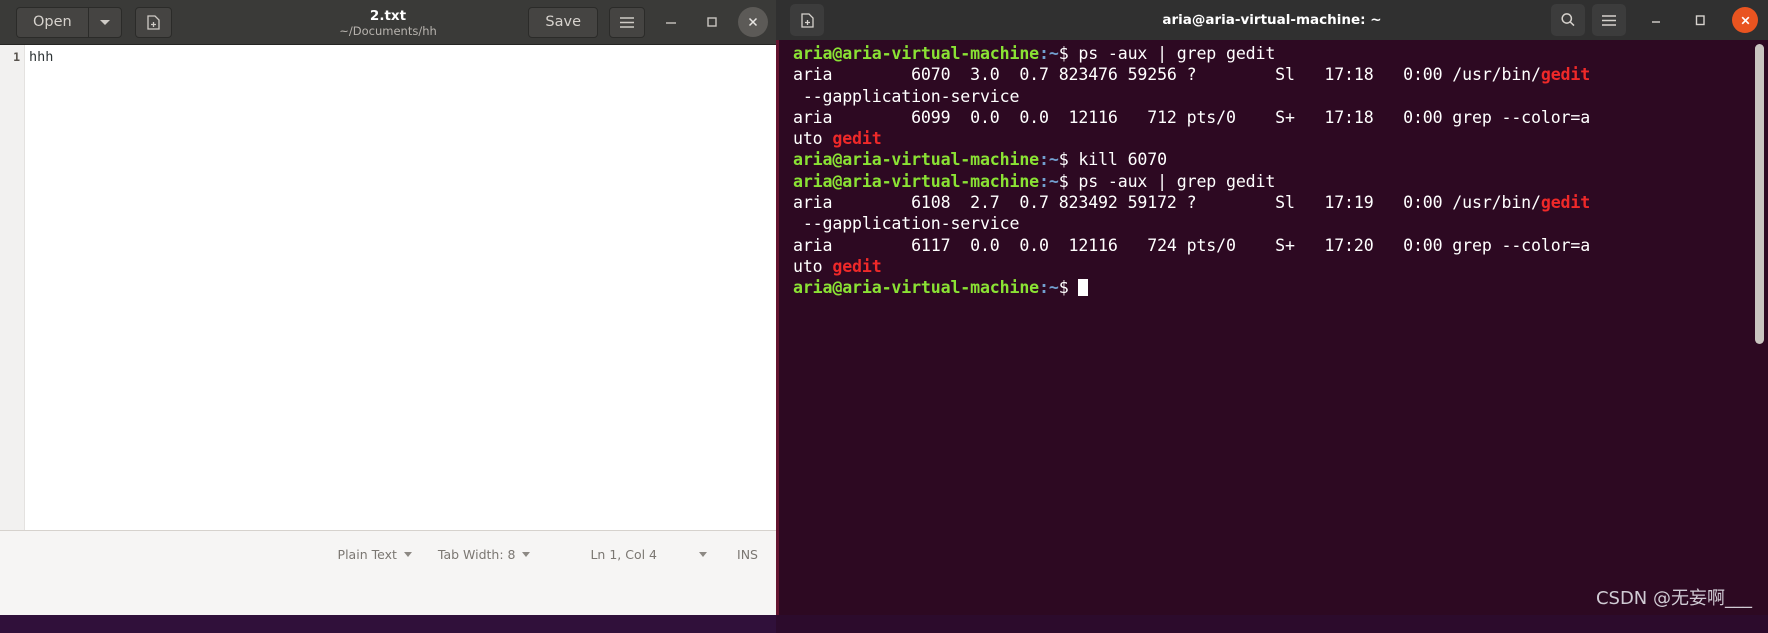 The width and height of the screenshot is (1768, 633). I want to click on terminal-line: aria@aria-virtual-machine:~$ kill 6070, so click(1267, 159).